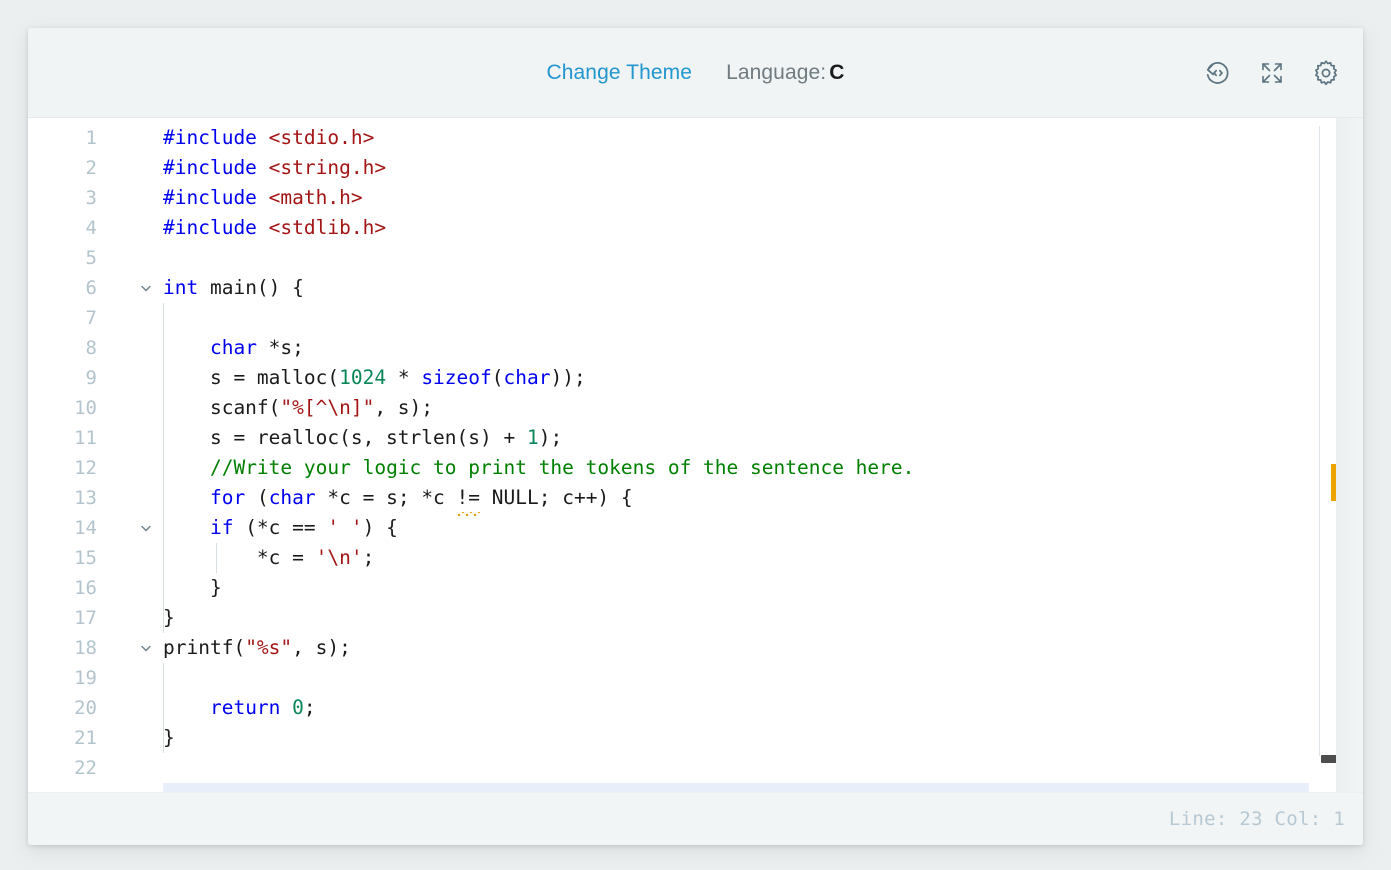 This screenshot has width=1391, height=870. What do you see at coordinates (292, 497) in the screenshot?
I see `code-token: char` at bounding box center [292, 497].